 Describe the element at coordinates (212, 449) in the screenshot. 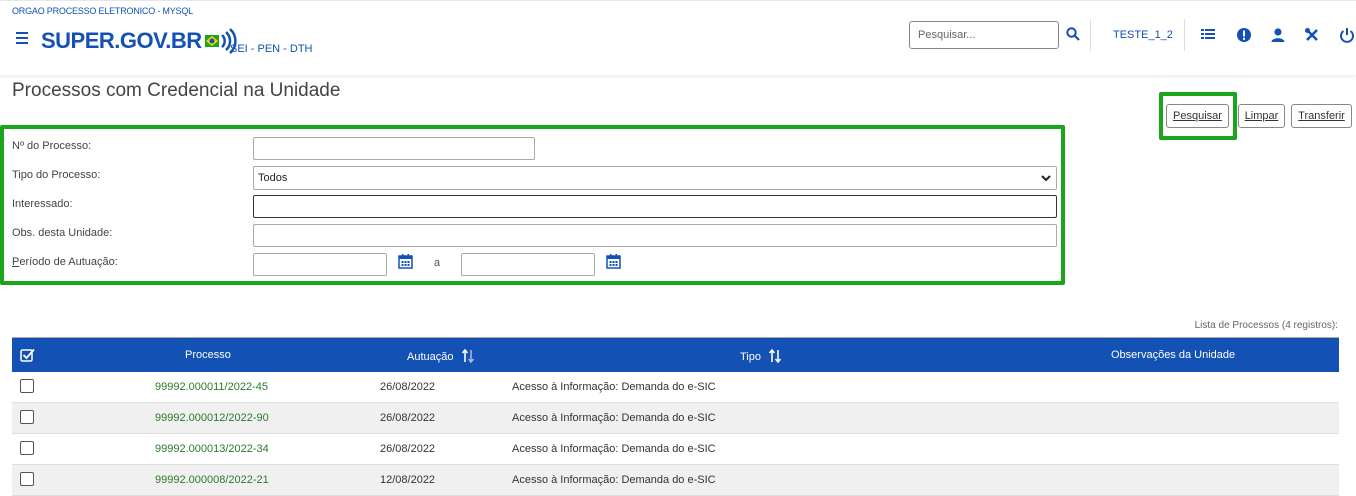

I see `processo-link: 99992.000013/2022-34` at that location.